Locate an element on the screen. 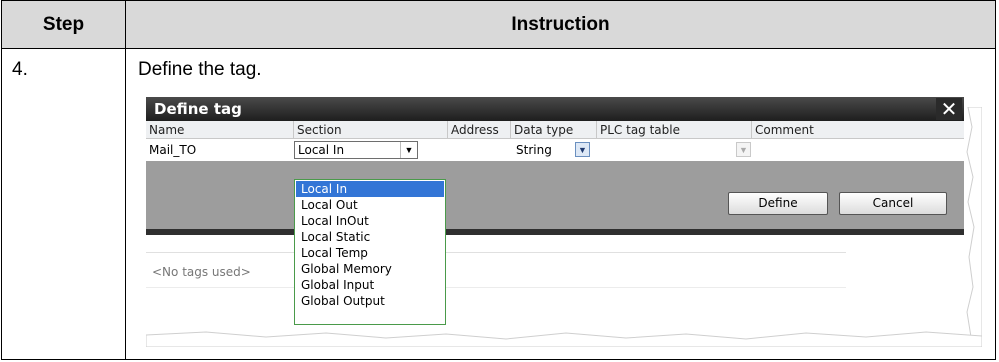  instruction-column-header: Instruction is located at coordinates (560, 24).